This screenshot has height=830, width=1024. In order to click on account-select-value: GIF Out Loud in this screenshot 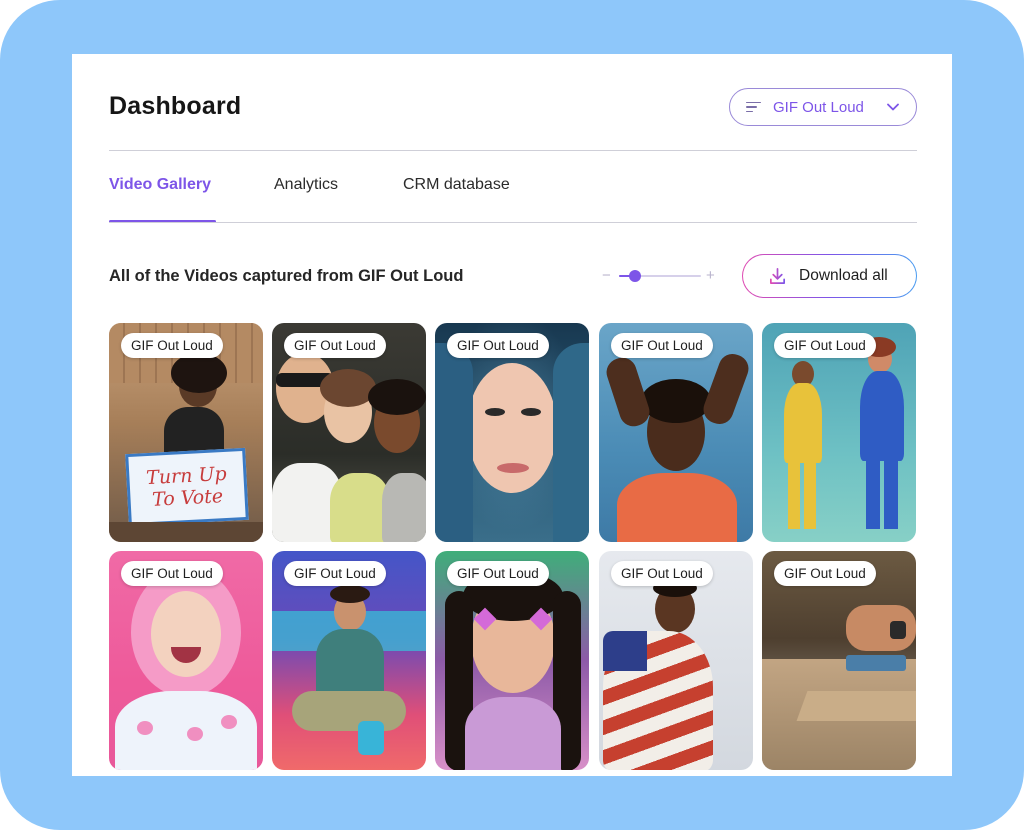, I will do `click(818, 107)`.